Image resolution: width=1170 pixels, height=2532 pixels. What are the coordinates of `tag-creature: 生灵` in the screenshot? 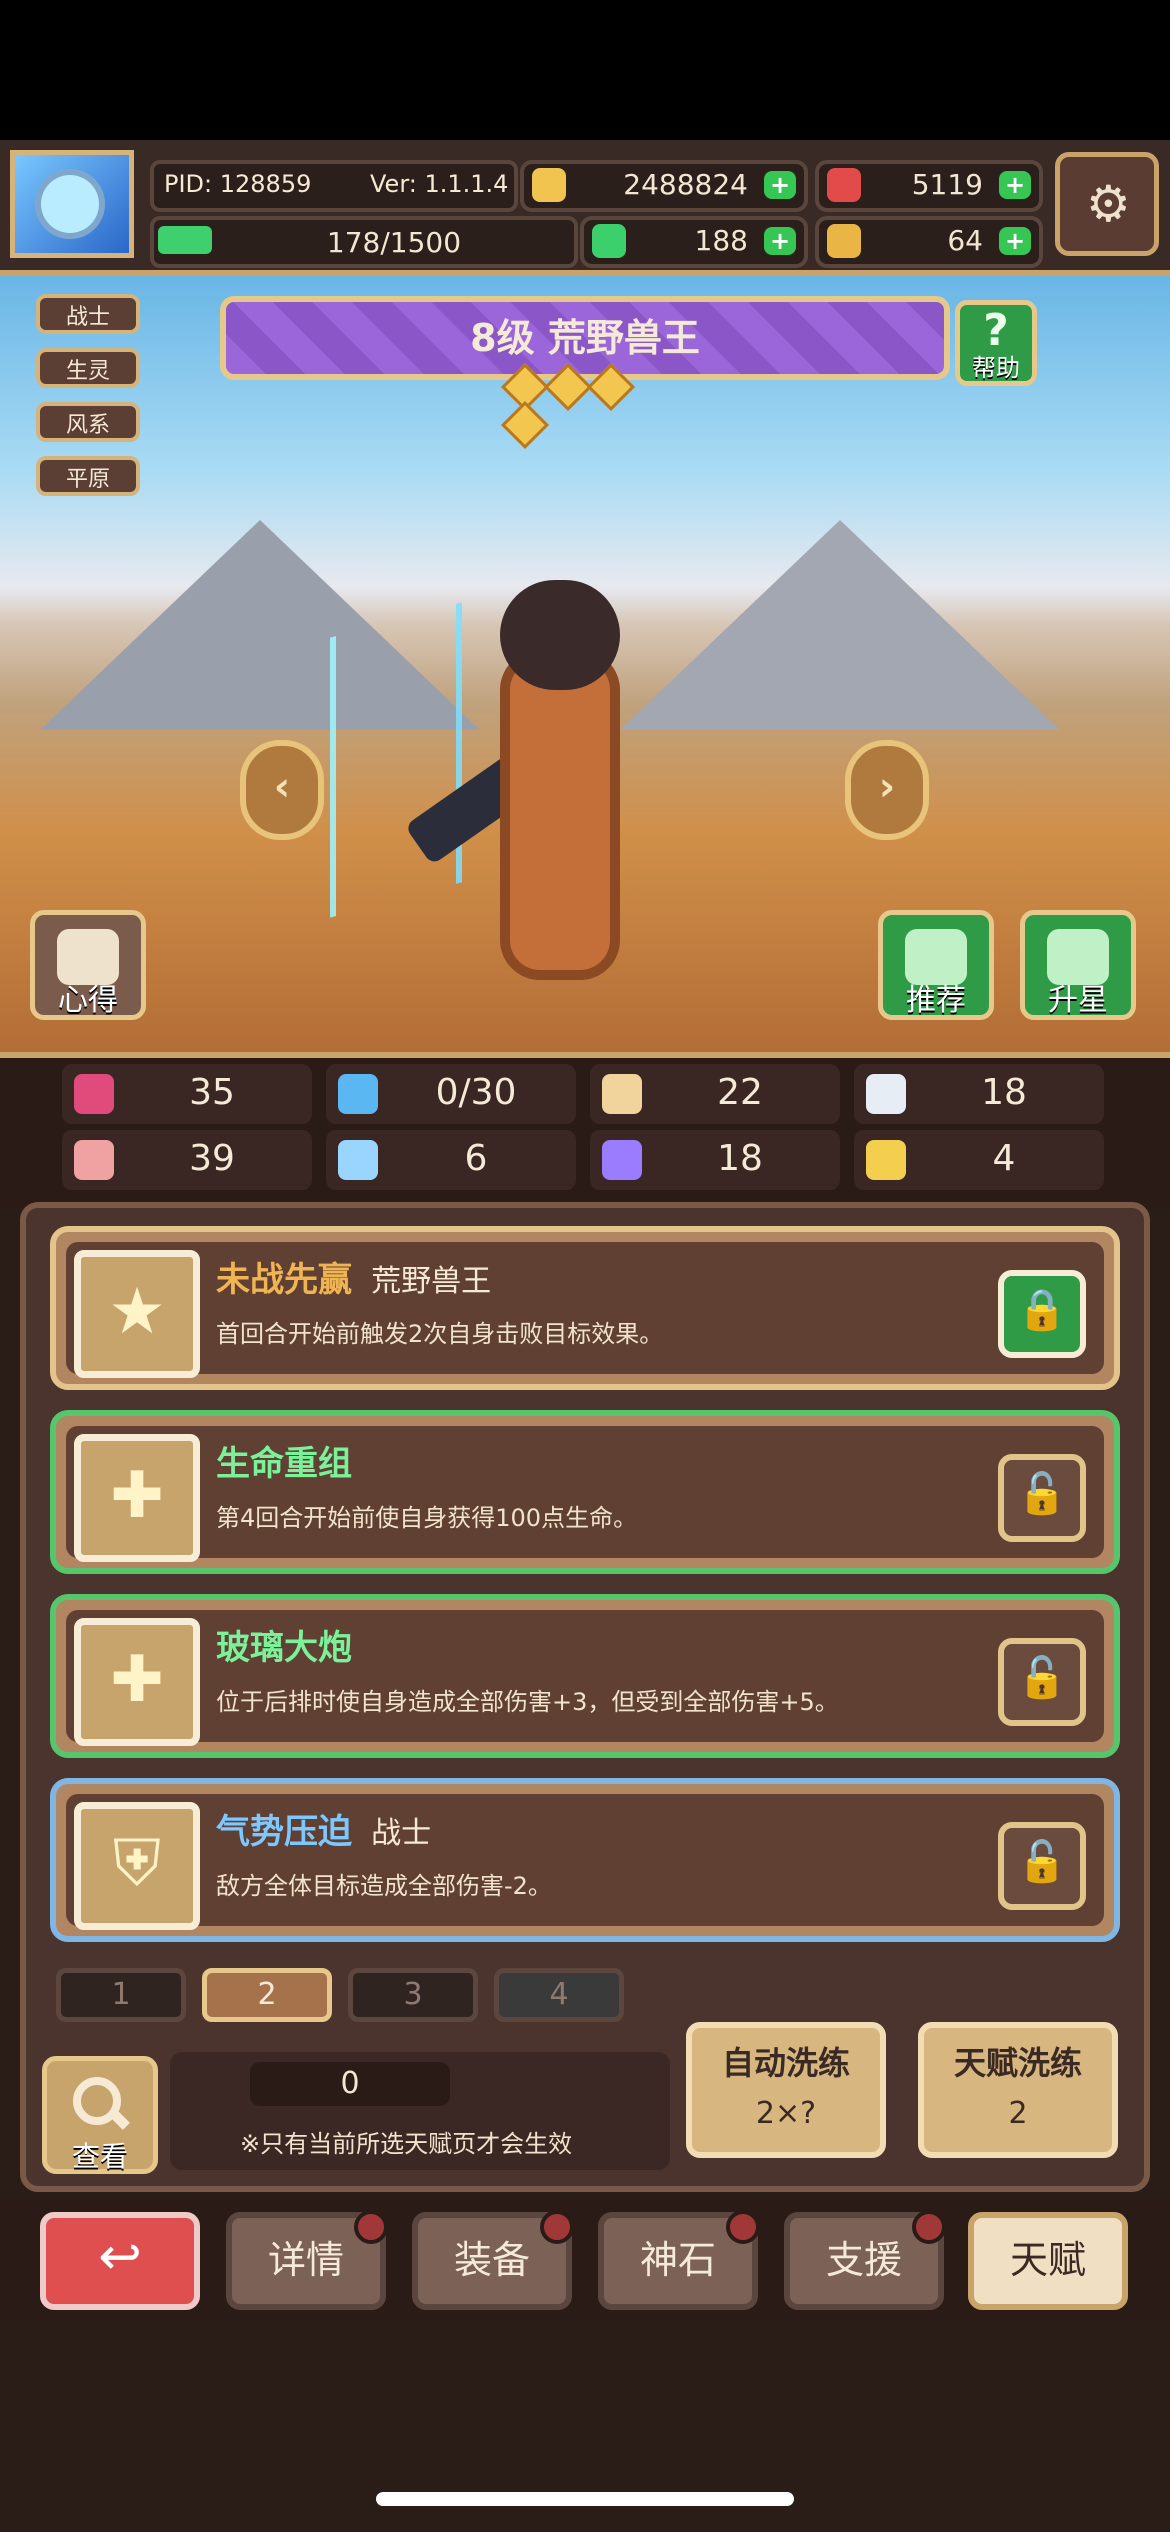 It's located at (88, 368).